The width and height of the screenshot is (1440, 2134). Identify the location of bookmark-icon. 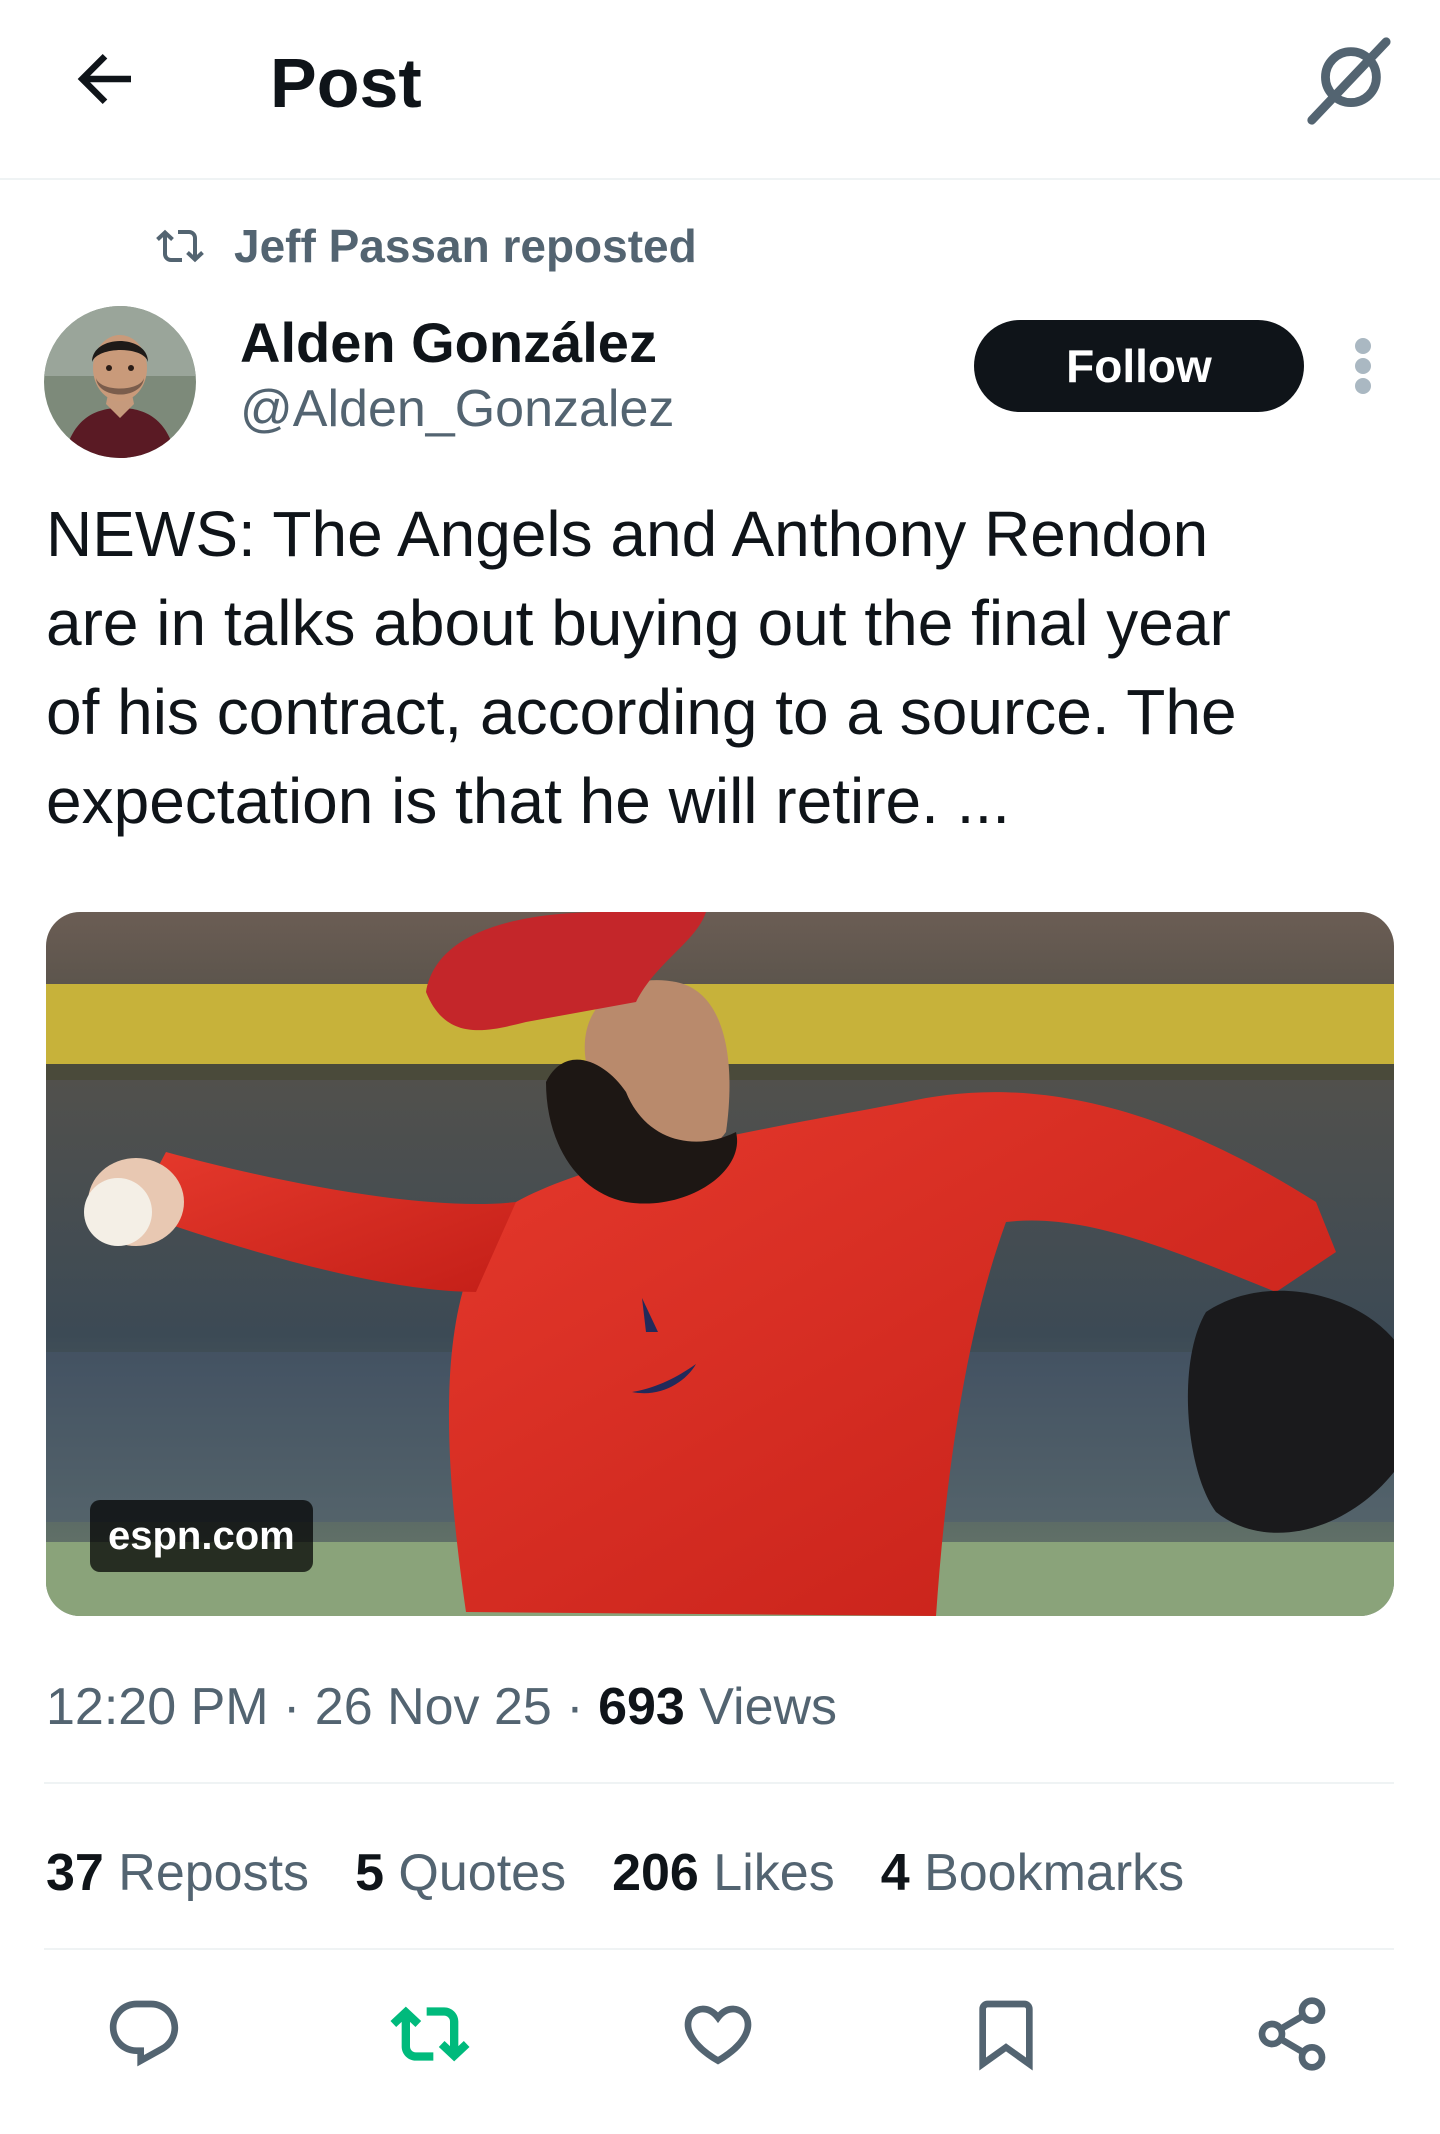
(1006, 2034).